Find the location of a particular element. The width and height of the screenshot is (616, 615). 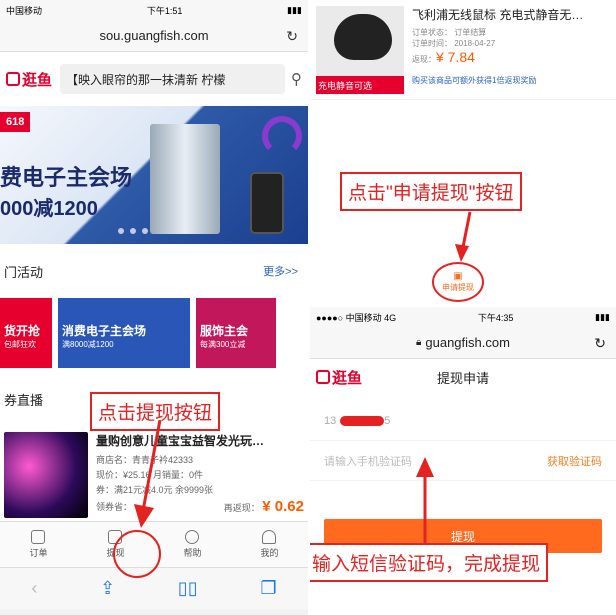

carrier-label: 中国移动 is located at coordinates (24, 10).